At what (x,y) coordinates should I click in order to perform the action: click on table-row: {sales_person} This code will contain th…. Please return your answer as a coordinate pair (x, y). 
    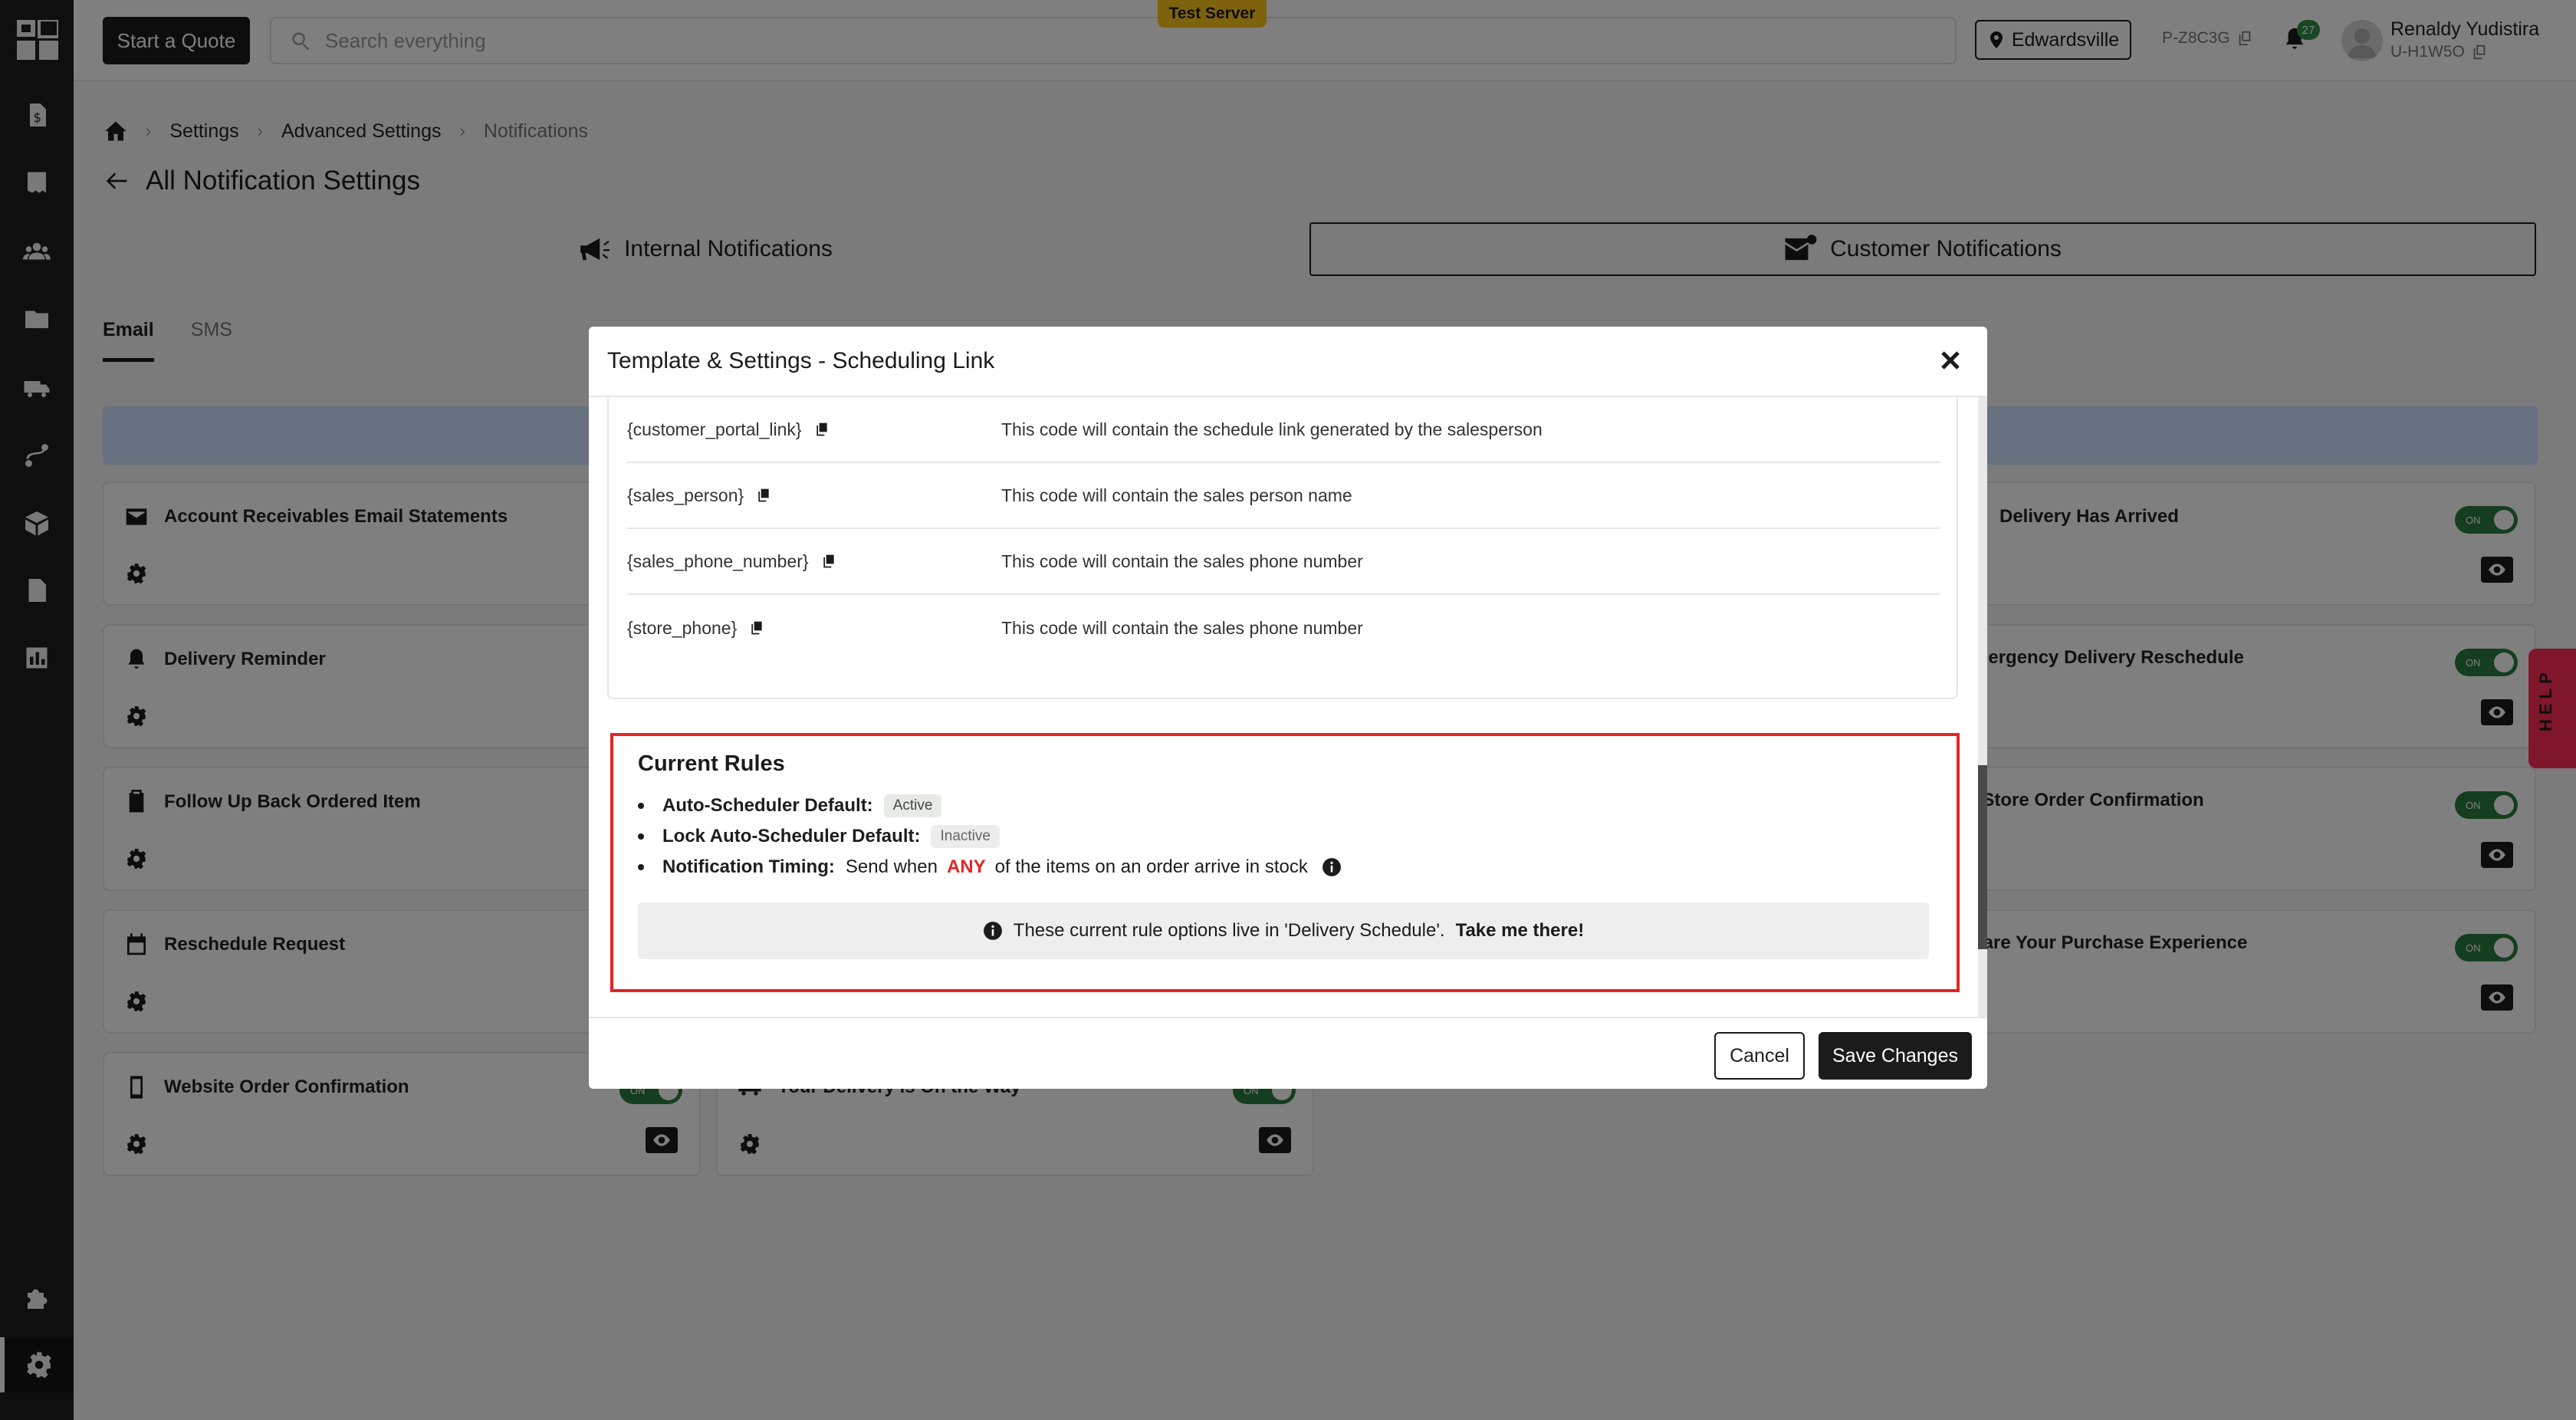
    Looking at the image, I should click on (1284, 496).